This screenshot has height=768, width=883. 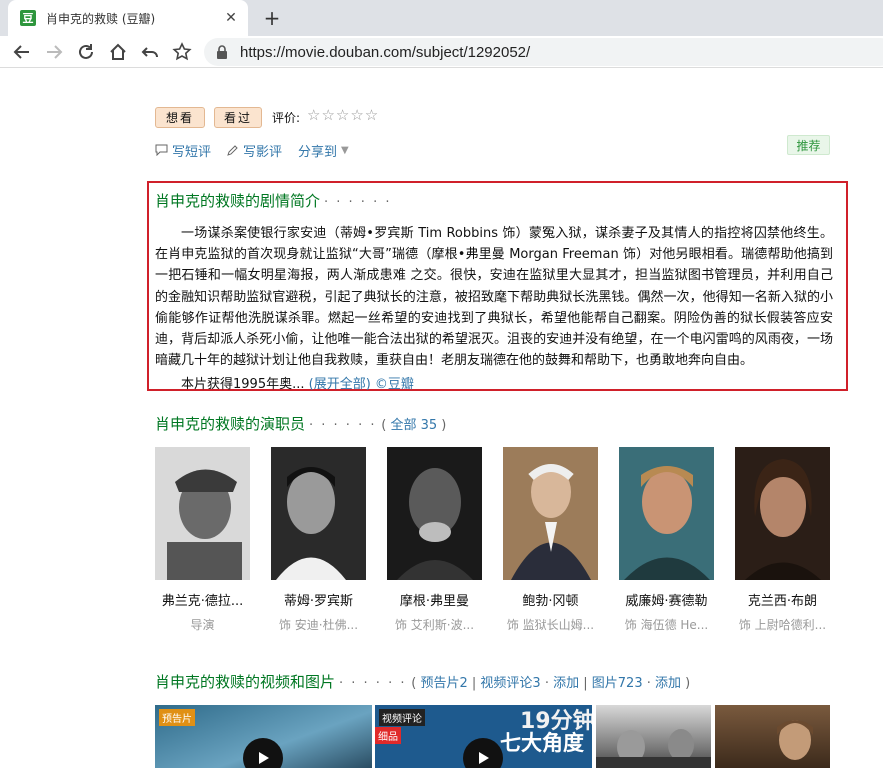 What do you see at coordinates (231, 18) in the screenshot?
I see `close-tab-icon: ✕` at bounding box center [231, 18].